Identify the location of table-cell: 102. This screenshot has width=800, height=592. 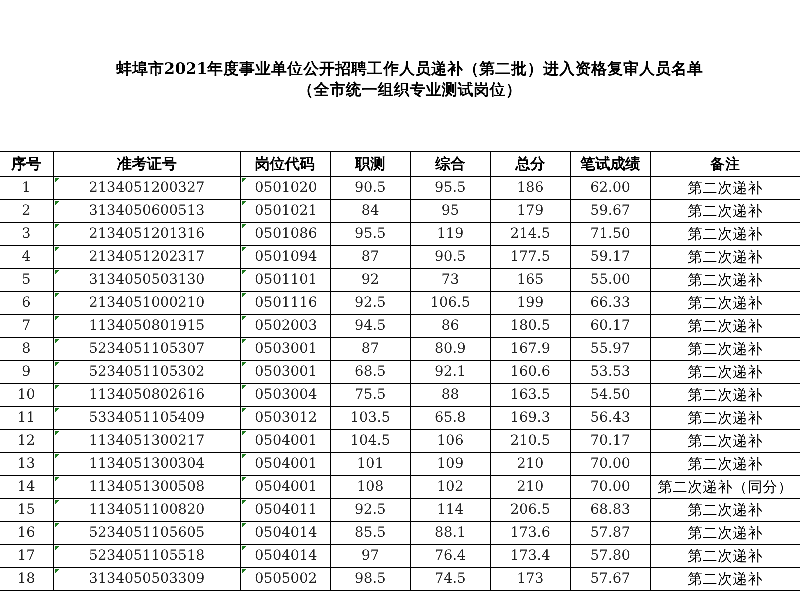
(450, 487).